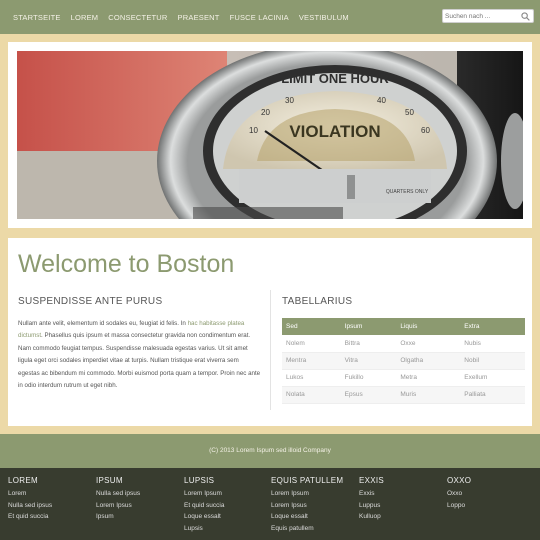  What do you see at coordinates (428, 361) in the screenshot?
I see `table-cell: Olgatha` at bounding box center [428, 361].